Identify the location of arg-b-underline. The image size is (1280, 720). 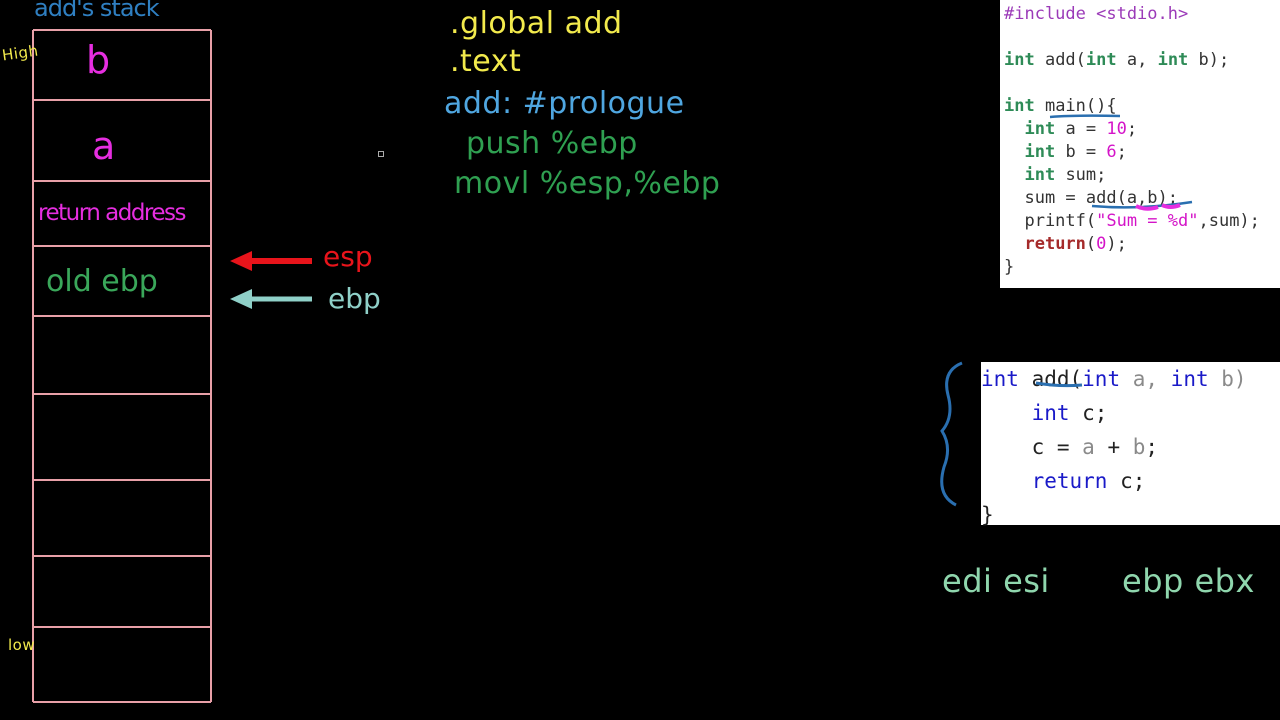
(1171, 206).